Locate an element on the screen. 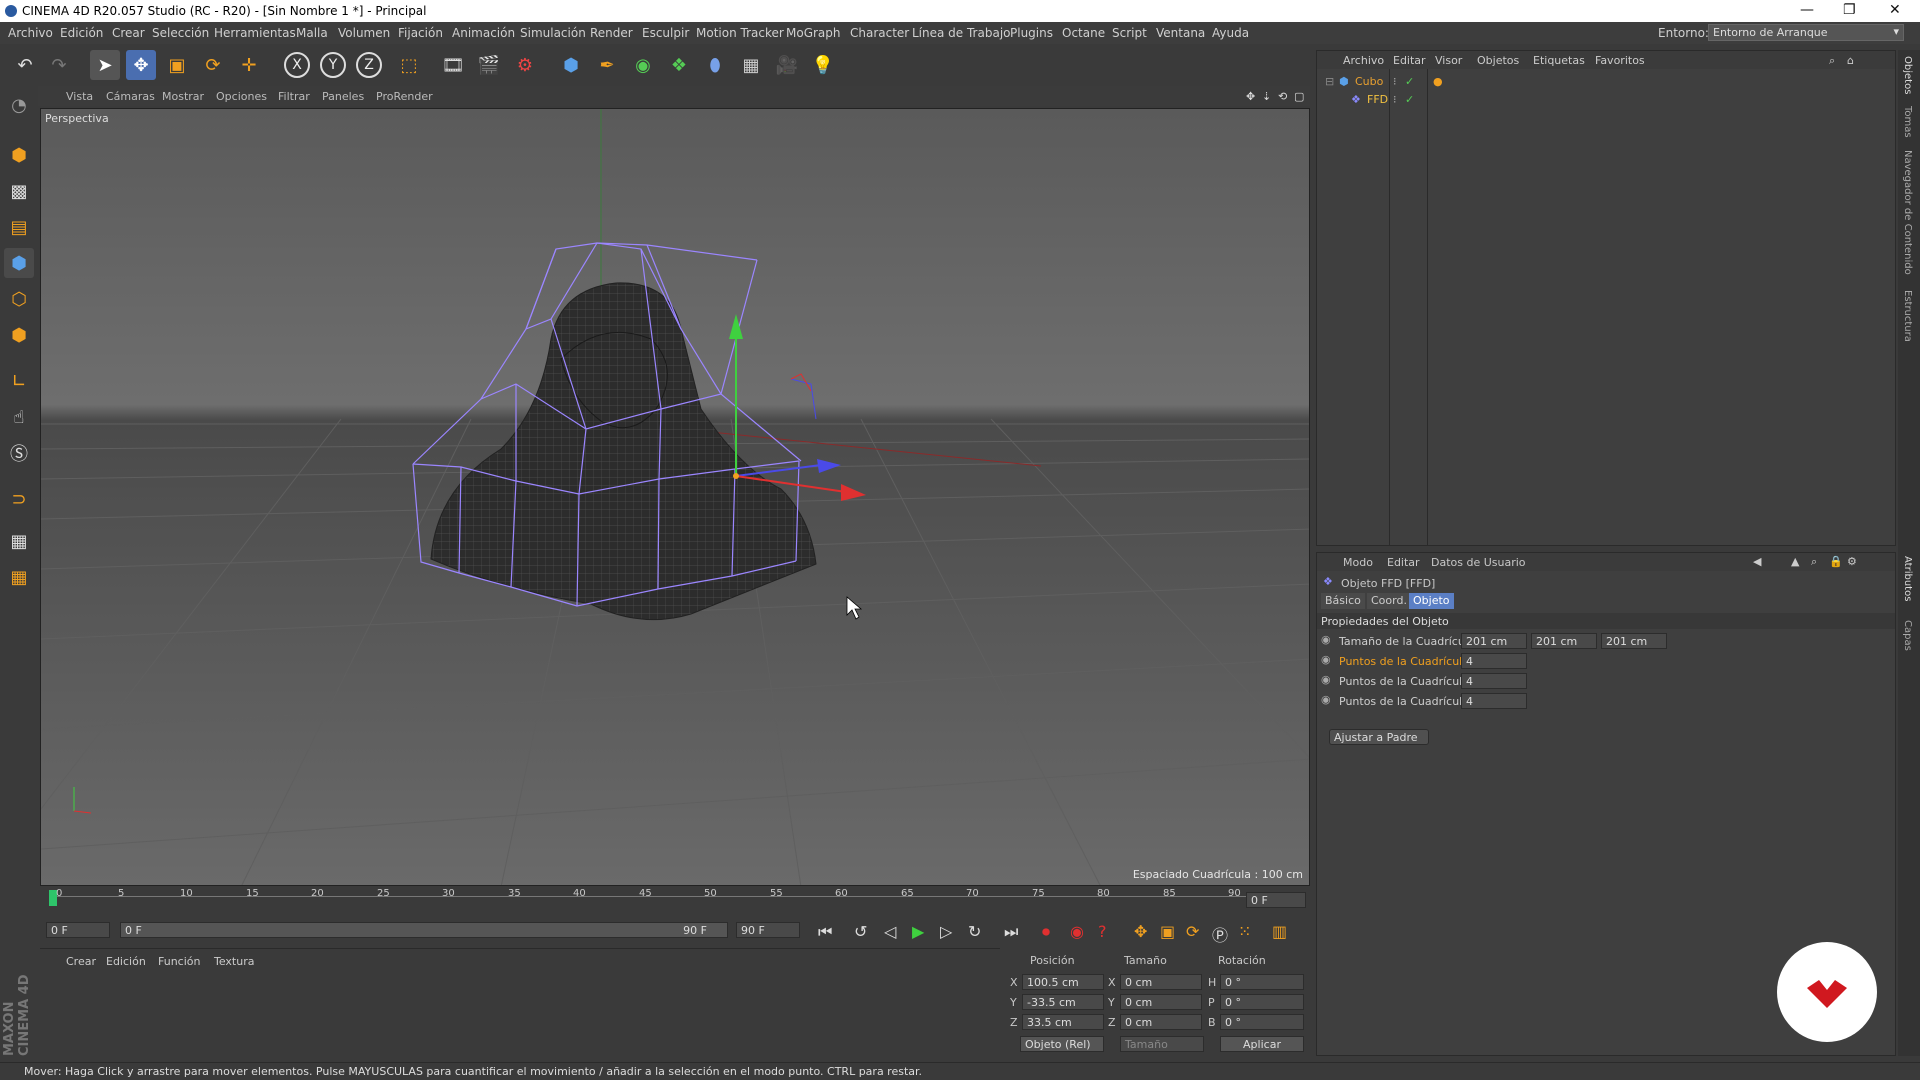  pos-x-field: 100.5 cm is located at coordinates (1063, 982).